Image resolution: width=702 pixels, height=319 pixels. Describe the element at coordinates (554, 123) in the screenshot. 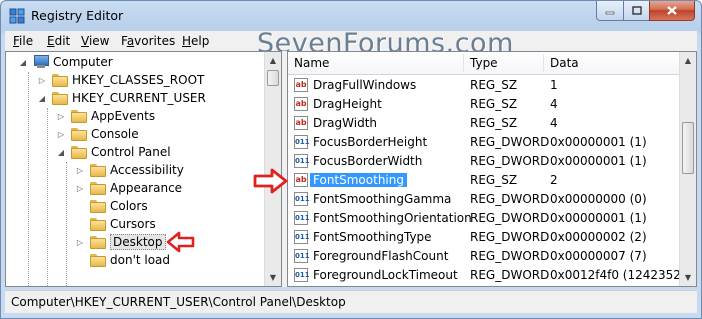

I see `value-data: 4` at that location.